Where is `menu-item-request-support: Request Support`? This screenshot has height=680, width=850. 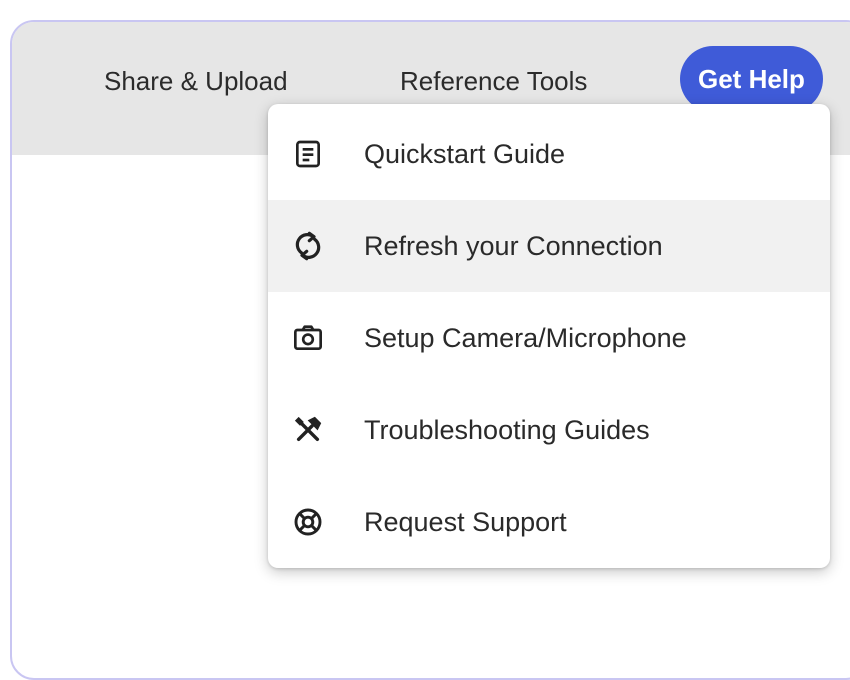
menu-item-request-support: Request Support is located at coordinates (549, 522).